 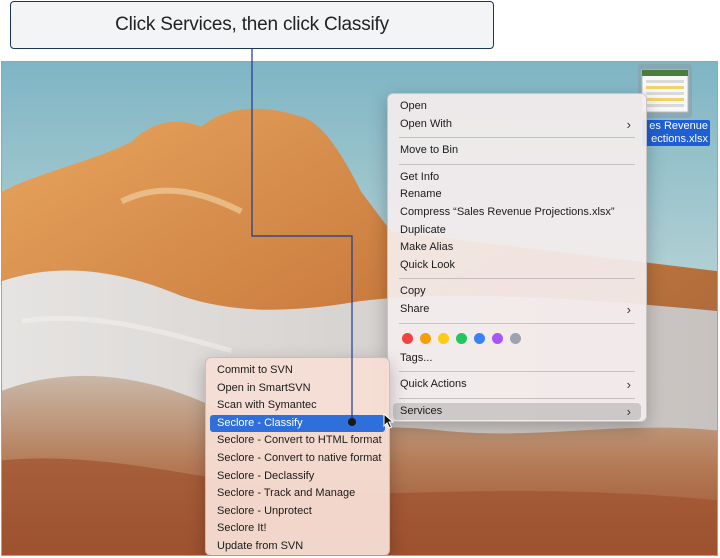 I want to click on menu-item-make-alias: Make Alias, so click(x=517, y=248).